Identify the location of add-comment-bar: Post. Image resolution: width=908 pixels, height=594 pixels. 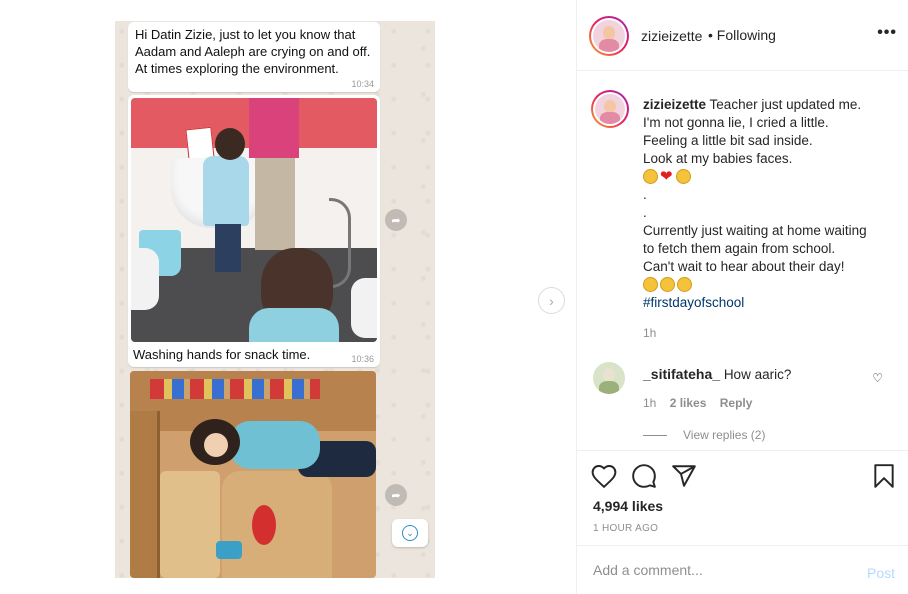
(742, 569).